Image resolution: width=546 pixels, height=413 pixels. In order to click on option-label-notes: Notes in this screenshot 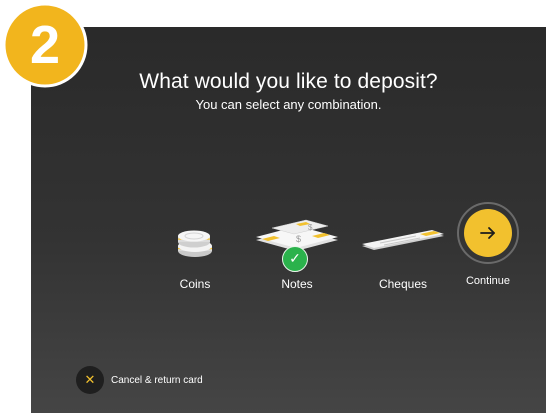, I will do `click(297, 284)`.